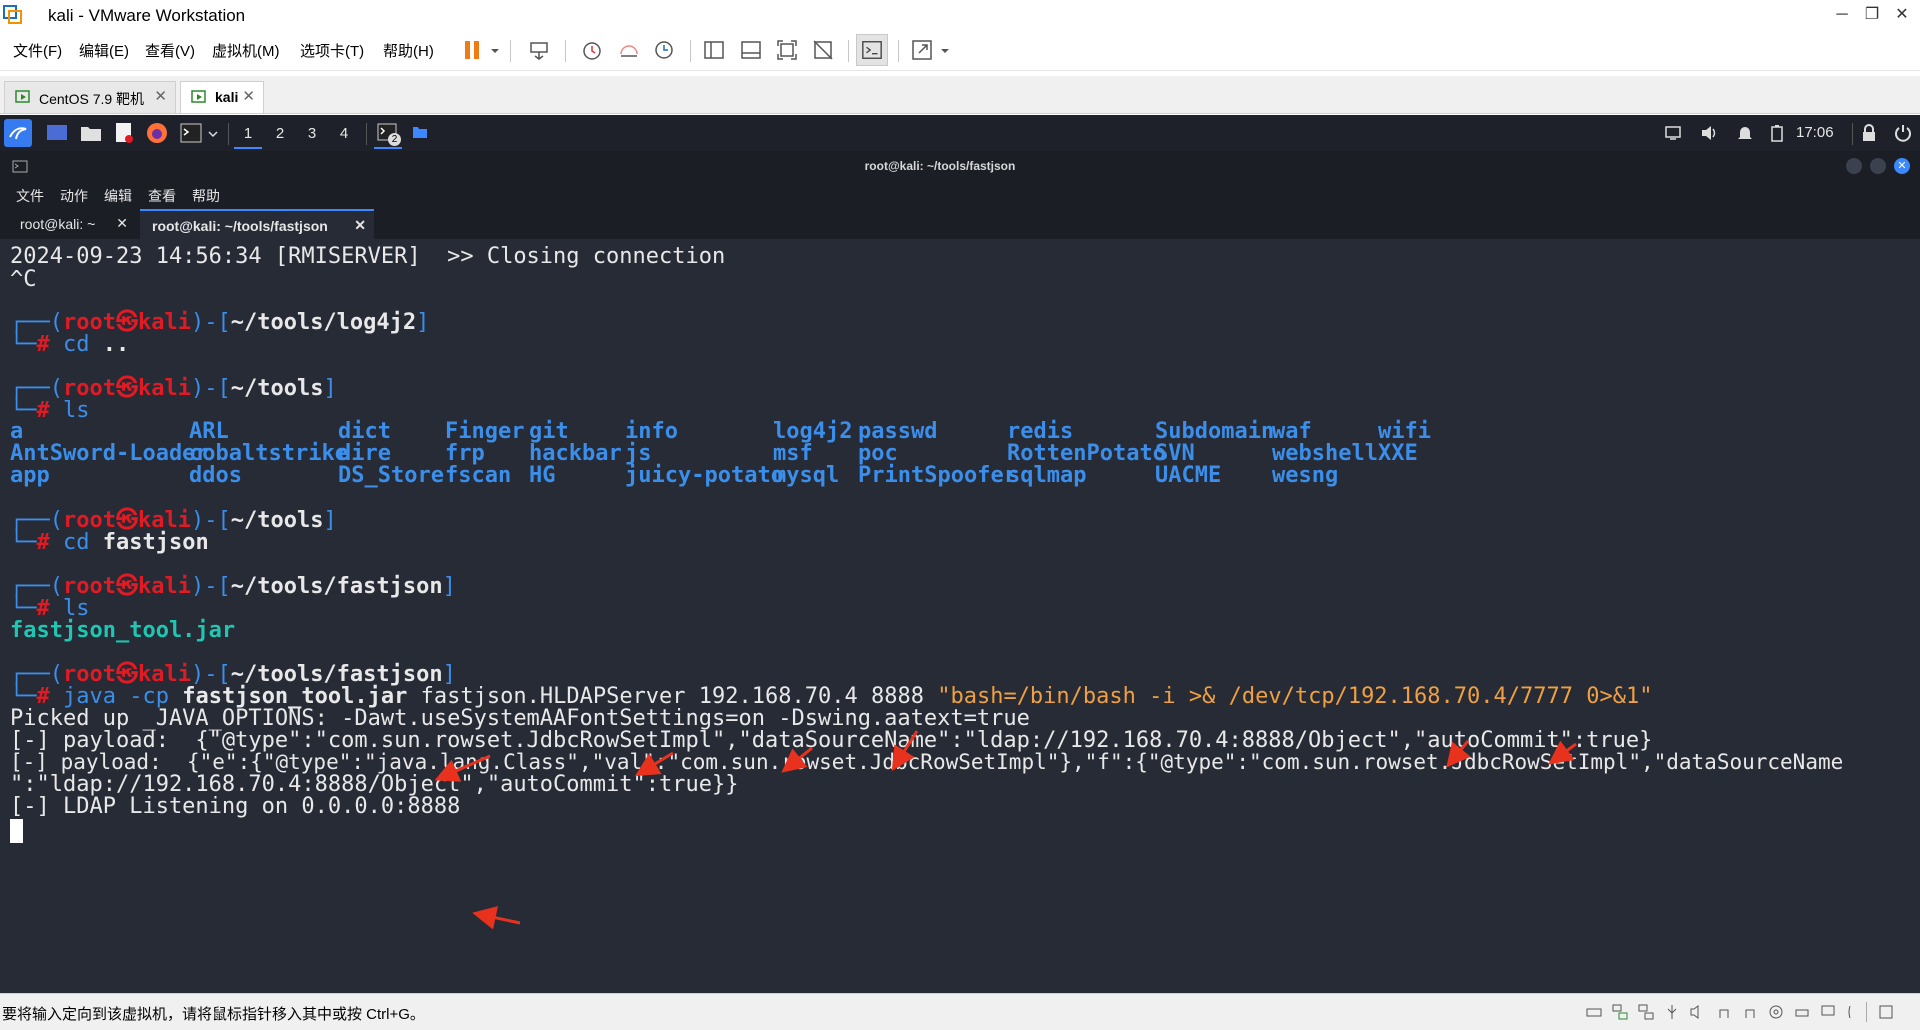 The height and width of the screenshot is (1030, 1920). I want to click on menu-view: 查看(V), so click(170, 50).